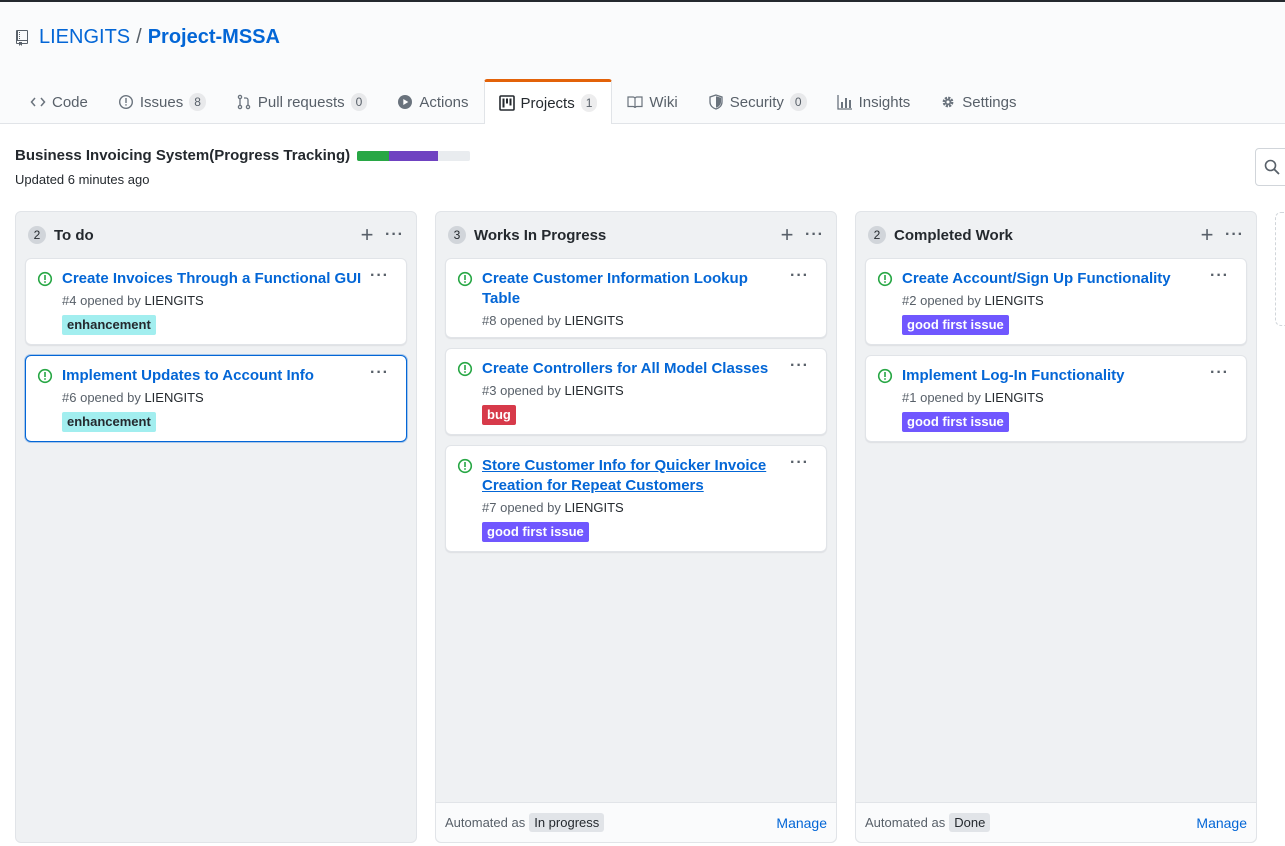 The width and height of the screenshot is (1285, 846). Describe the element at coordinates (1056, 822) in the screenshot. I see `column-automation-footer: Automated as Done Manage` at that location.